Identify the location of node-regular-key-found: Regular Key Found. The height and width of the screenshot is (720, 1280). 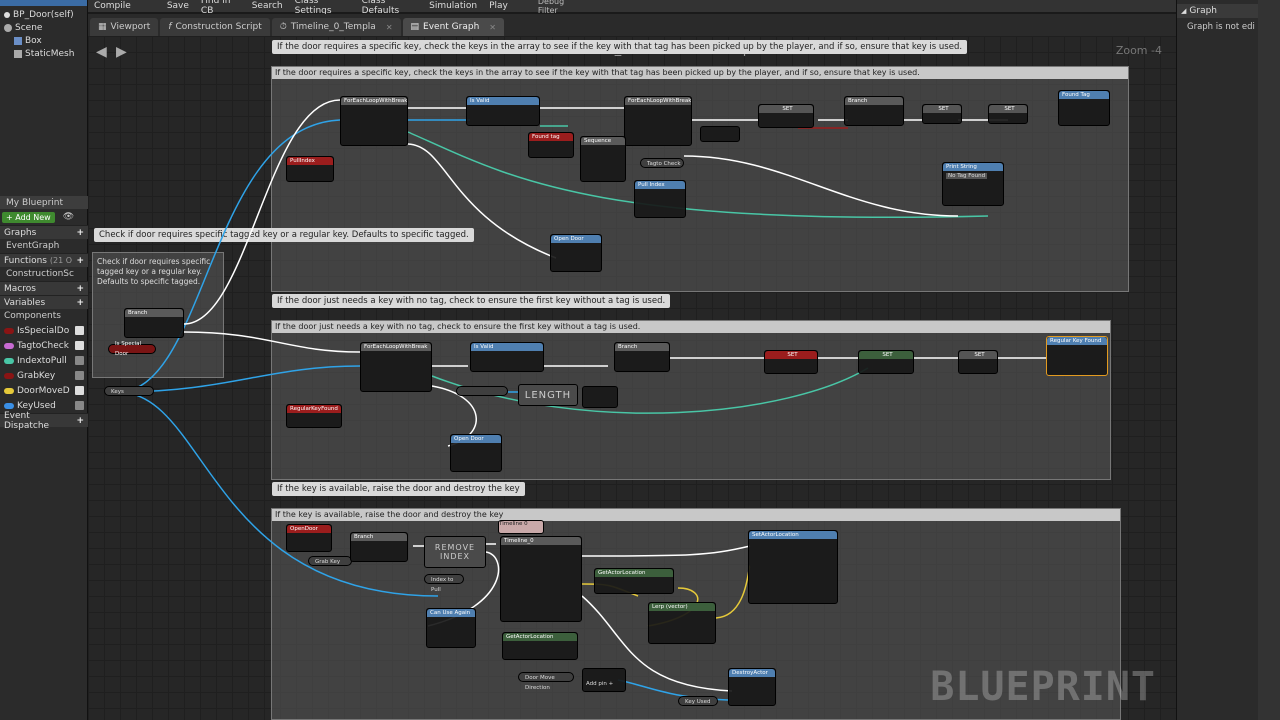
(1077, 356).